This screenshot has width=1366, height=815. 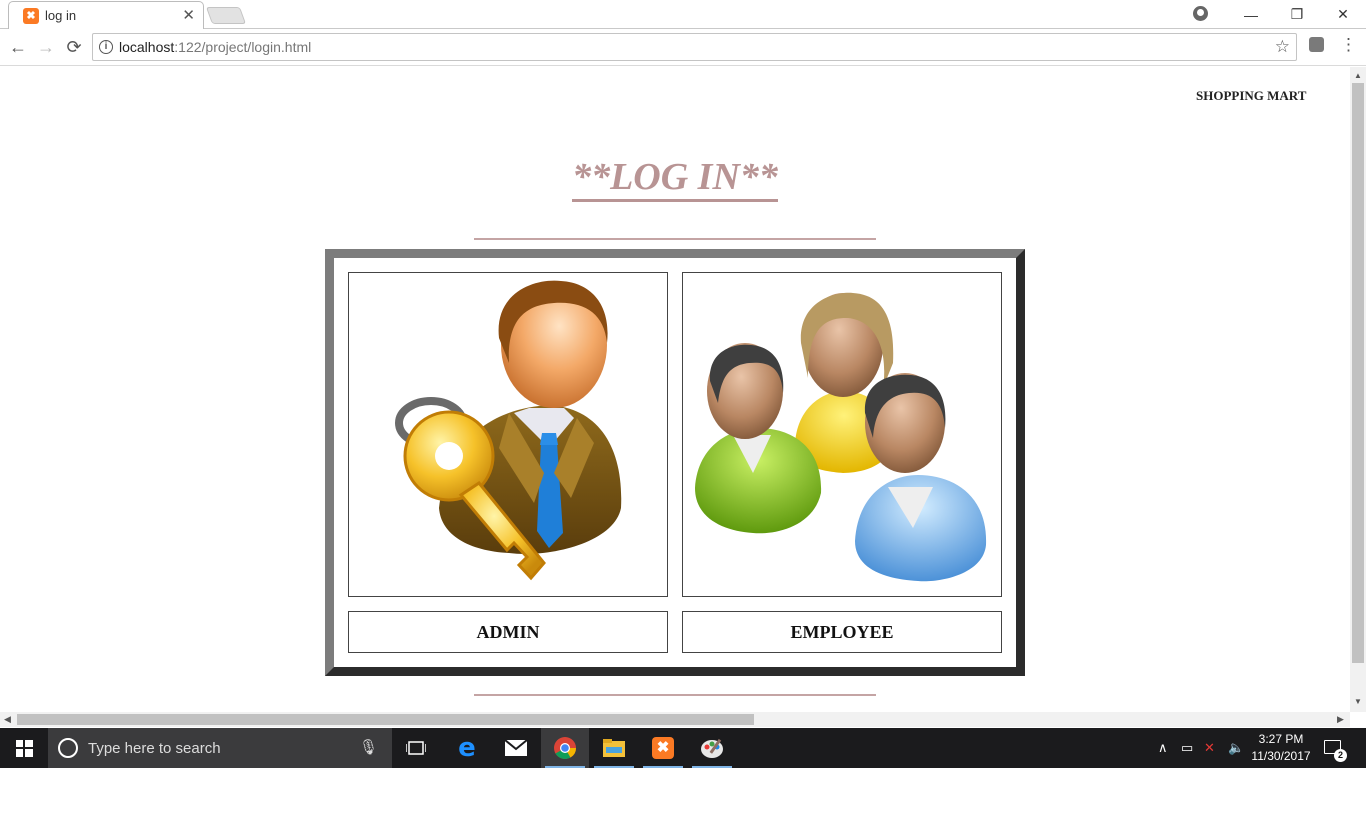 What do you see at coordinates (154, 748) in the screenshot?
I see `taskbar-search-placeholder: Type here to search` at bounding box center [154, 748].